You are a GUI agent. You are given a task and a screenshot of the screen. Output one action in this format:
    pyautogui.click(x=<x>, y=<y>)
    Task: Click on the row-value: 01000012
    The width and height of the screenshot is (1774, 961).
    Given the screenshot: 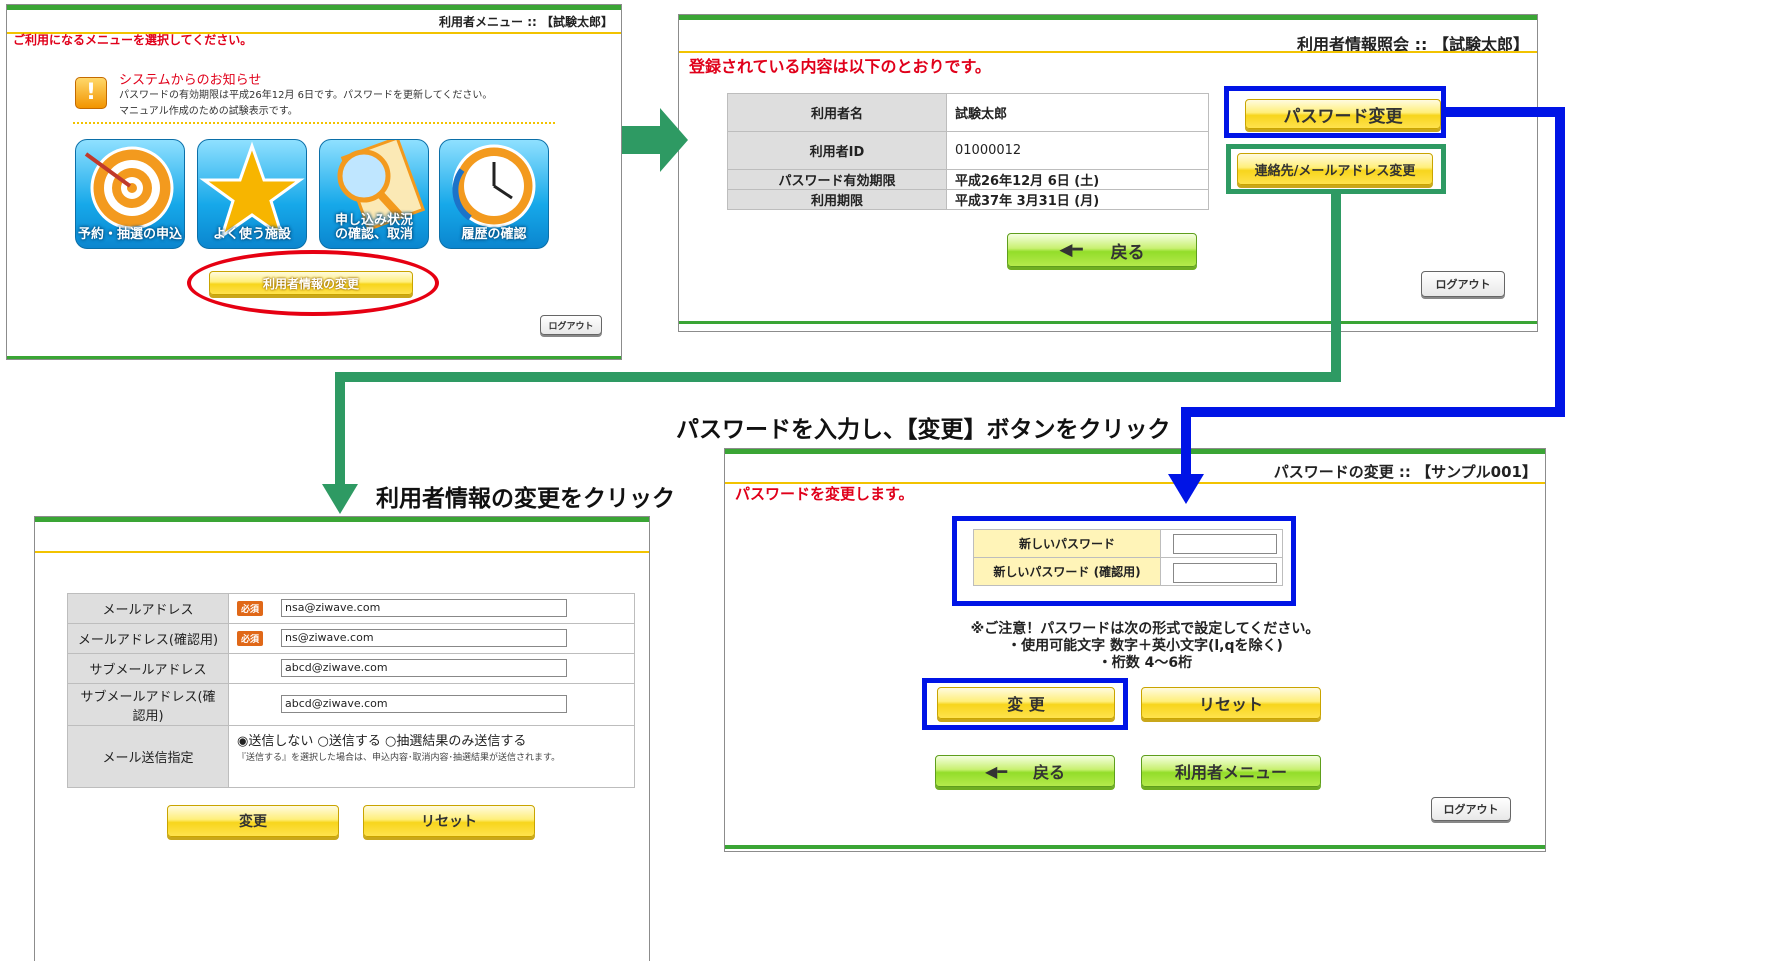 What is the action you would take?
    pyautogui.click(x=1077, y=150)
    